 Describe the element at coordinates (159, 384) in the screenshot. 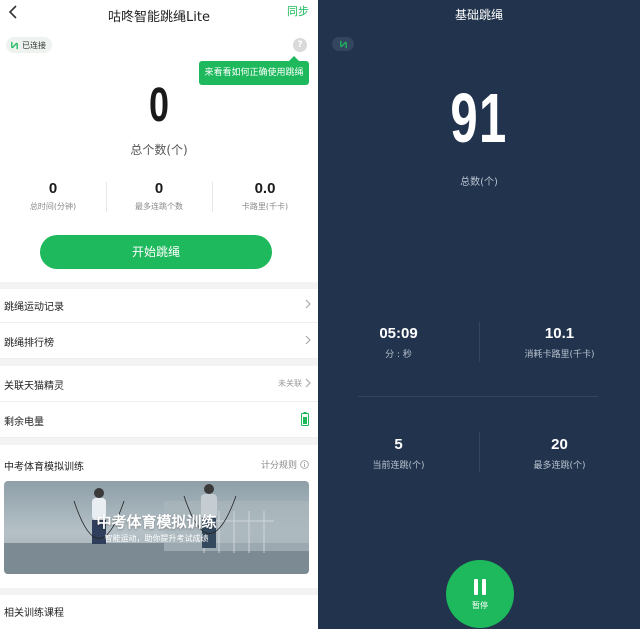

I see `menu-item-tmall-genie: 关联天猫精灵 未关联` at that location.